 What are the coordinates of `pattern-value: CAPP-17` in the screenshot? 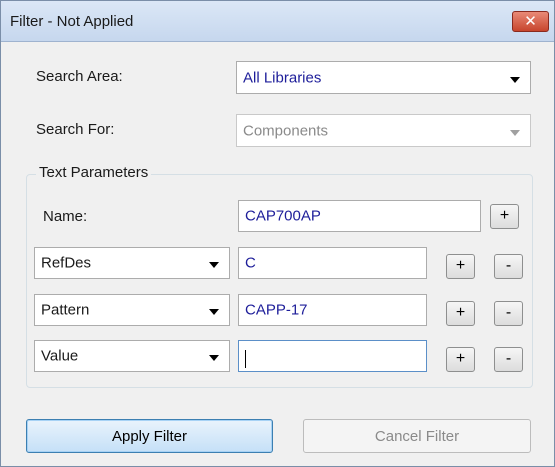 It's located at (276, 310).